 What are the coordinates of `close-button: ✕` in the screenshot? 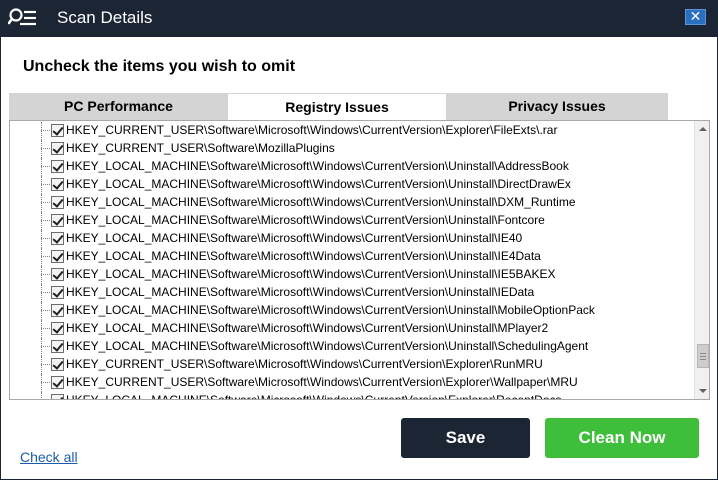 It's located at (695, 17).